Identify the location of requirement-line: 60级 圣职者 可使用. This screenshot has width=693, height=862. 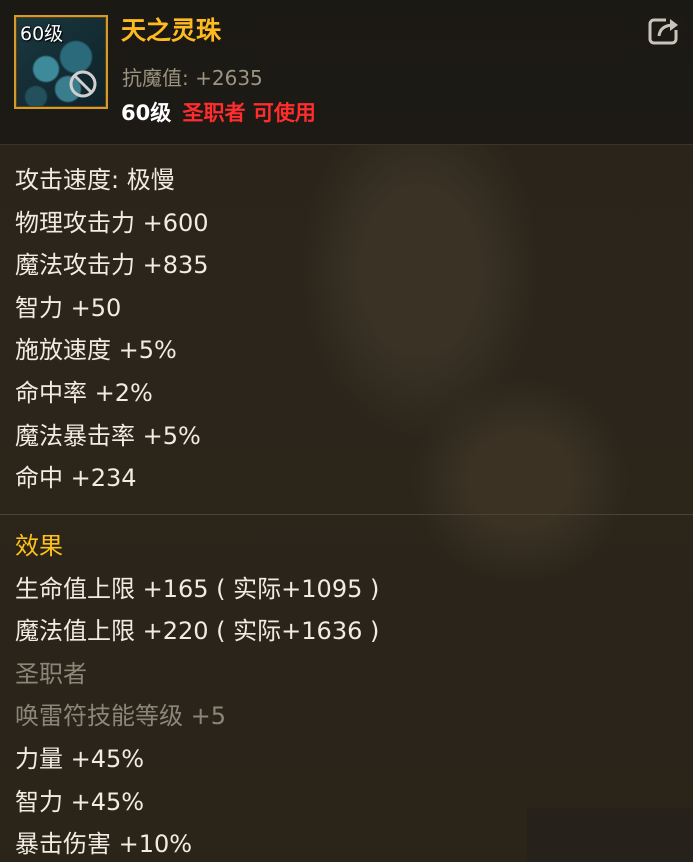
(218, 112).